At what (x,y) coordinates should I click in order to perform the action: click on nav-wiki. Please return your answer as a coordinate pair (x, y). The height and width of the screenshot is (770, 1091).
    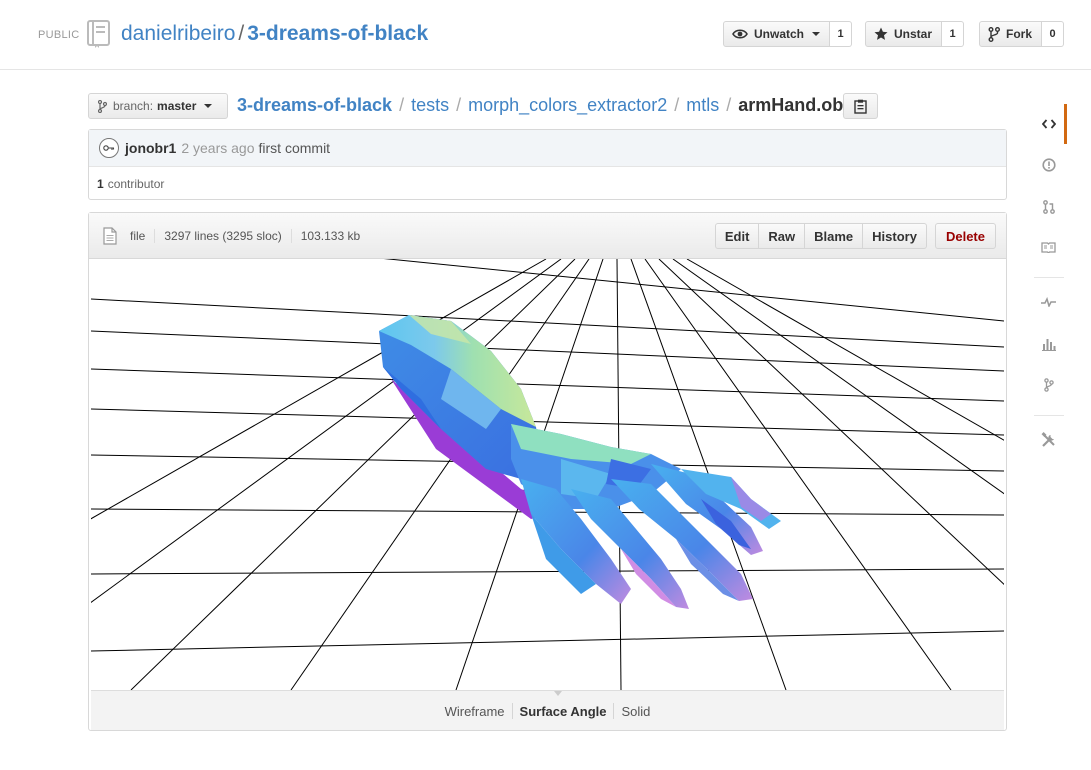
    Looking at the image, I should click on (1048, 247).